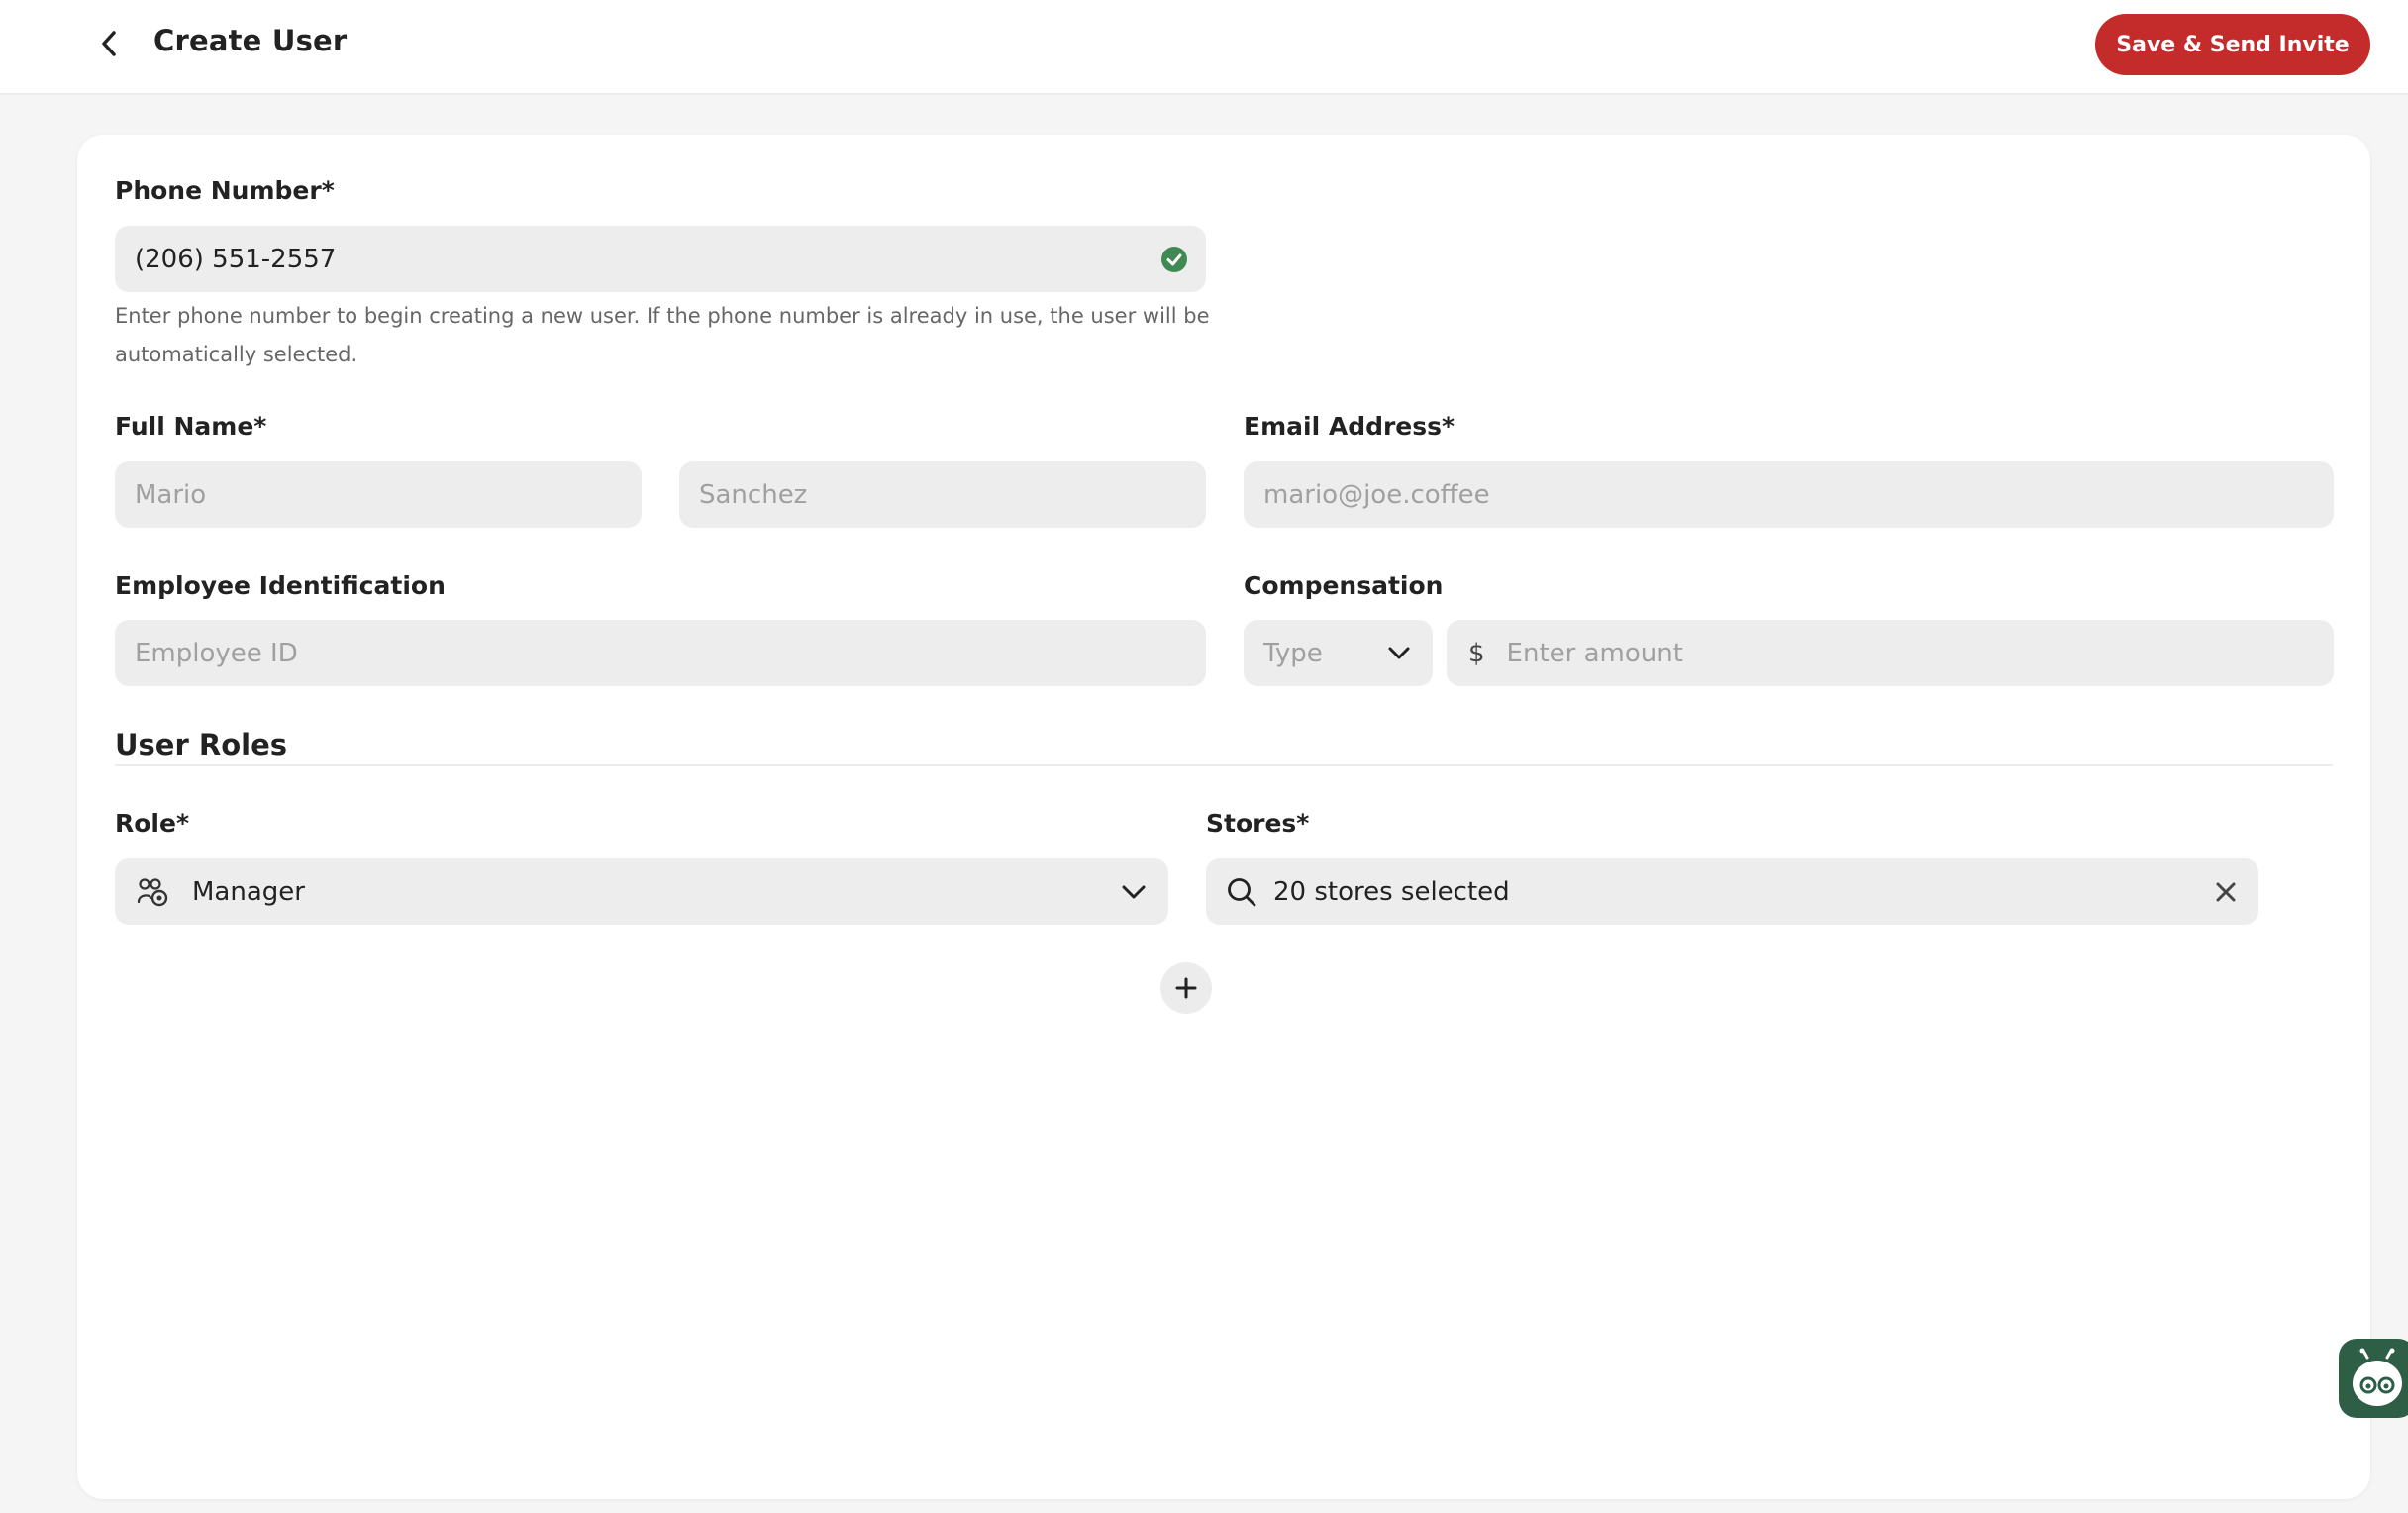 The height and width of the screenshot is (1513, 2408). I want to click on close-icon, so click(2226, 892).